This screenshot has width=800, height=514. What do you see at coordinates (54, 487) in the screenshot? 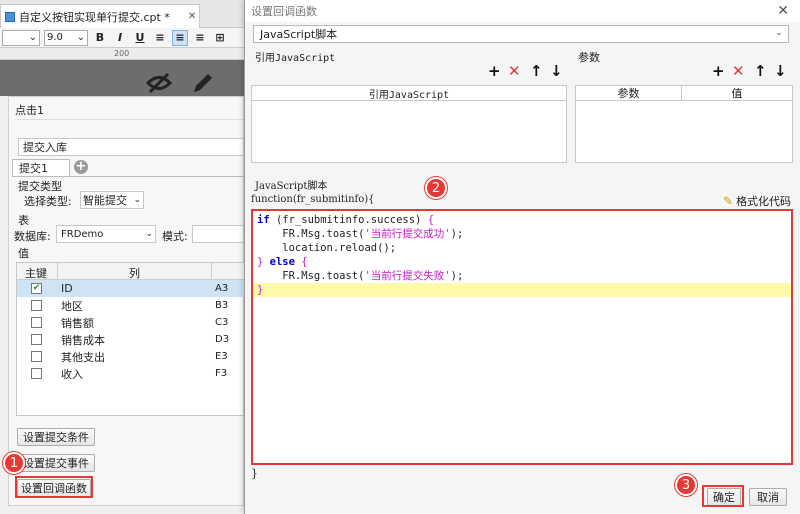
I see `callback-highlight-box` at bounding box center [54, 487].